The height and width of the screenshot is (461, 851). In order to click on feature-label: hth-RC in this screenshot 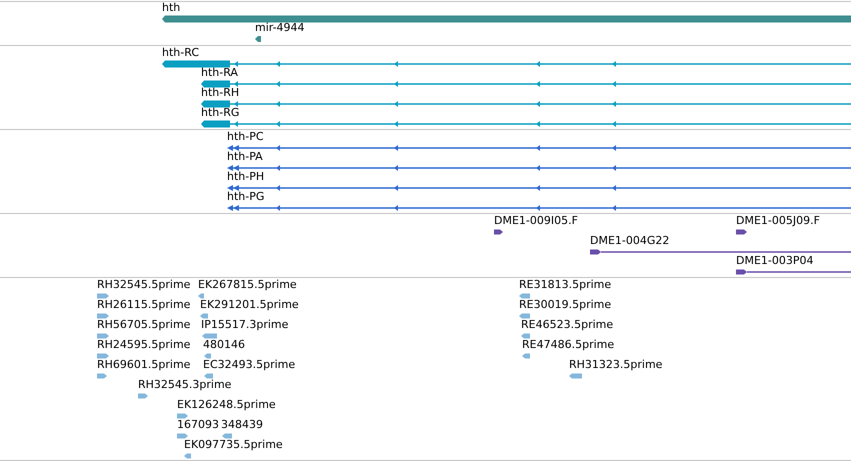, I will do `click(181, 52)`.